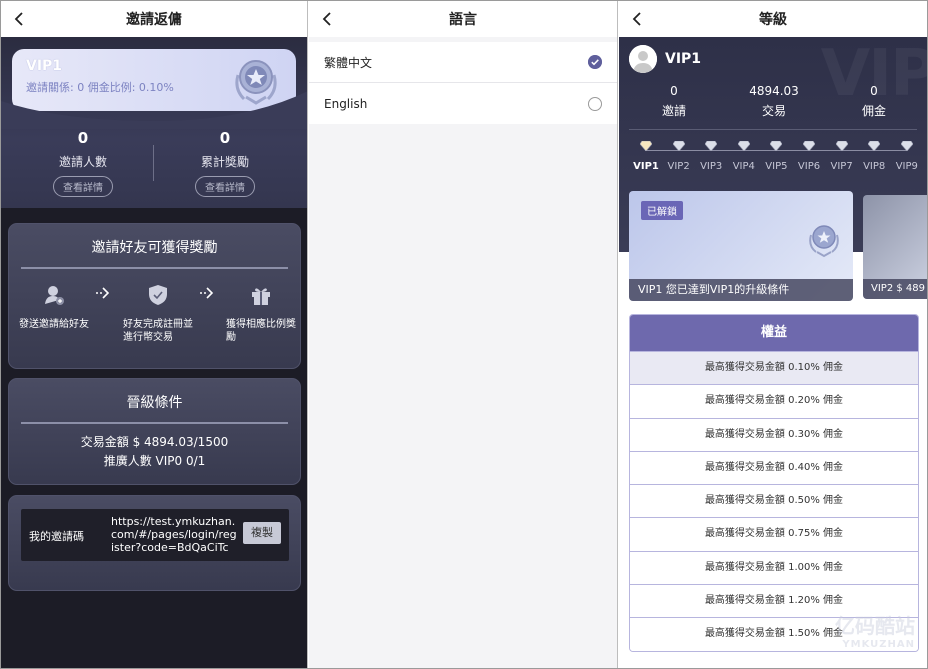  Describe the element at coordinates (878, 644) in the screenshot. I see `brand-en: YMKUZHAN` at that location.